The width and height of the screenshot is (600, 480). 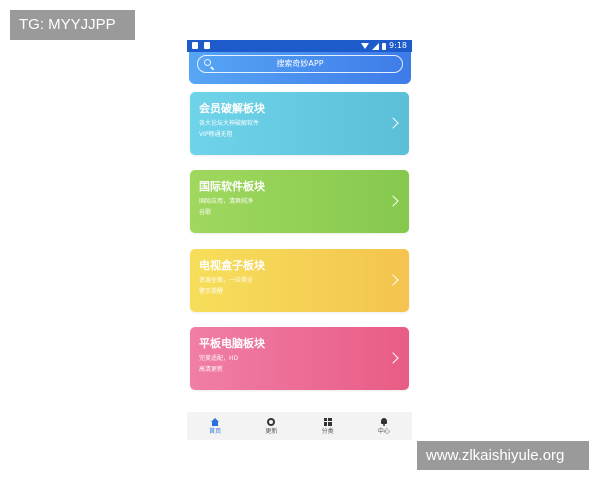 What do you see at coordinates (215, 421) in the screenshot?
I see `home-icon` at bounding box center [215, 421].